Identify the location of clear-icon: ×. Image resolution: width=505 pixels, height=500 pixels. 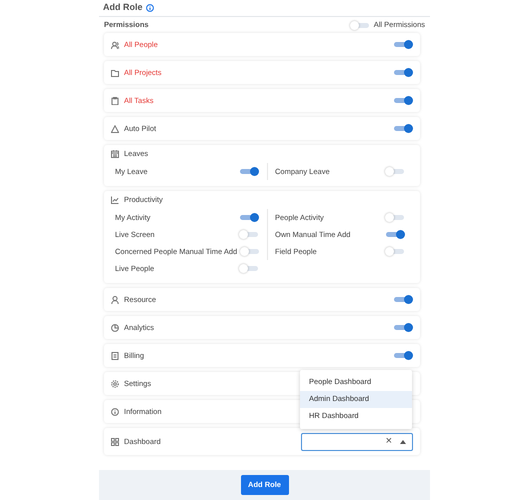
(389, 441).